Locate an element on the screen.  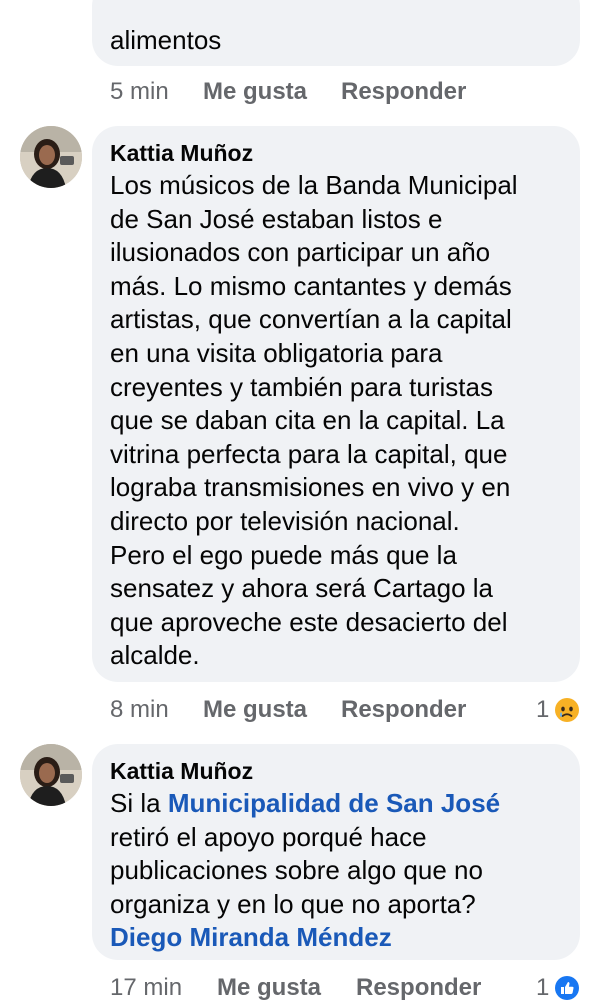
comment-text-line: Pero el ego puede más que la is located at coordinates (283, 554).